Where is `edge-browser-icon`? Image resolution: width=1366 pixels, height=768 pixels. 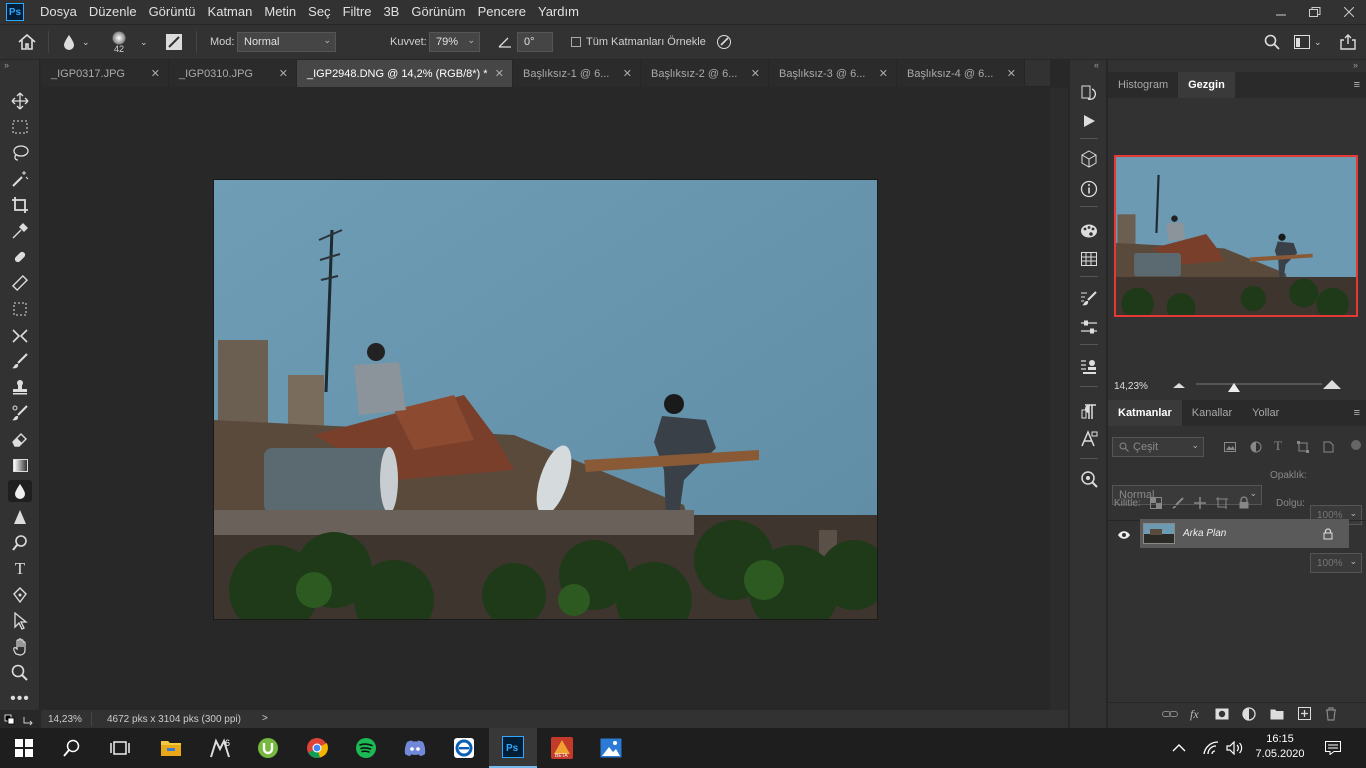
edge-browser-icon is located at coordinates (464, 748).